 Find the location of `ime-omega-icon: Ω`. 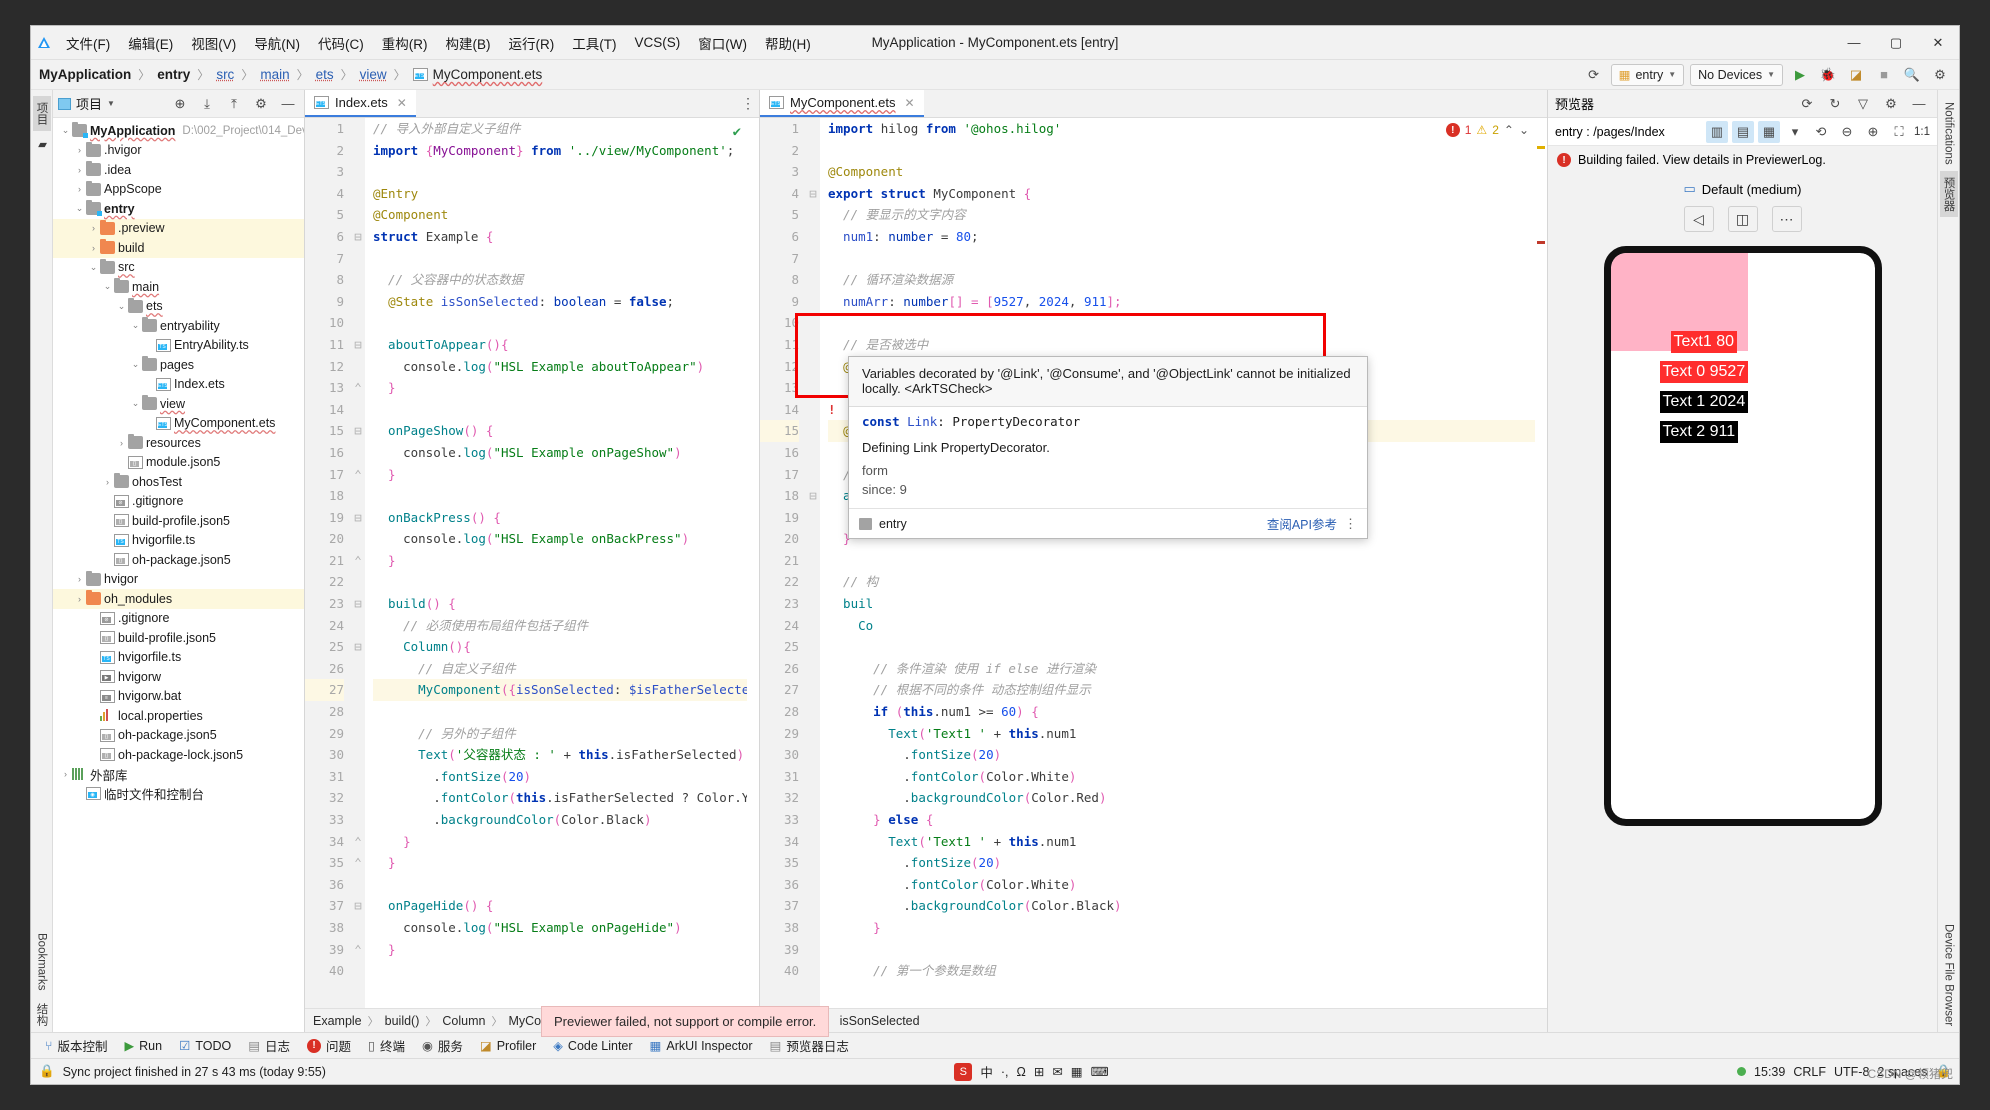

ime-omega-icon: Ω is located at coordinates (1020, 1072).